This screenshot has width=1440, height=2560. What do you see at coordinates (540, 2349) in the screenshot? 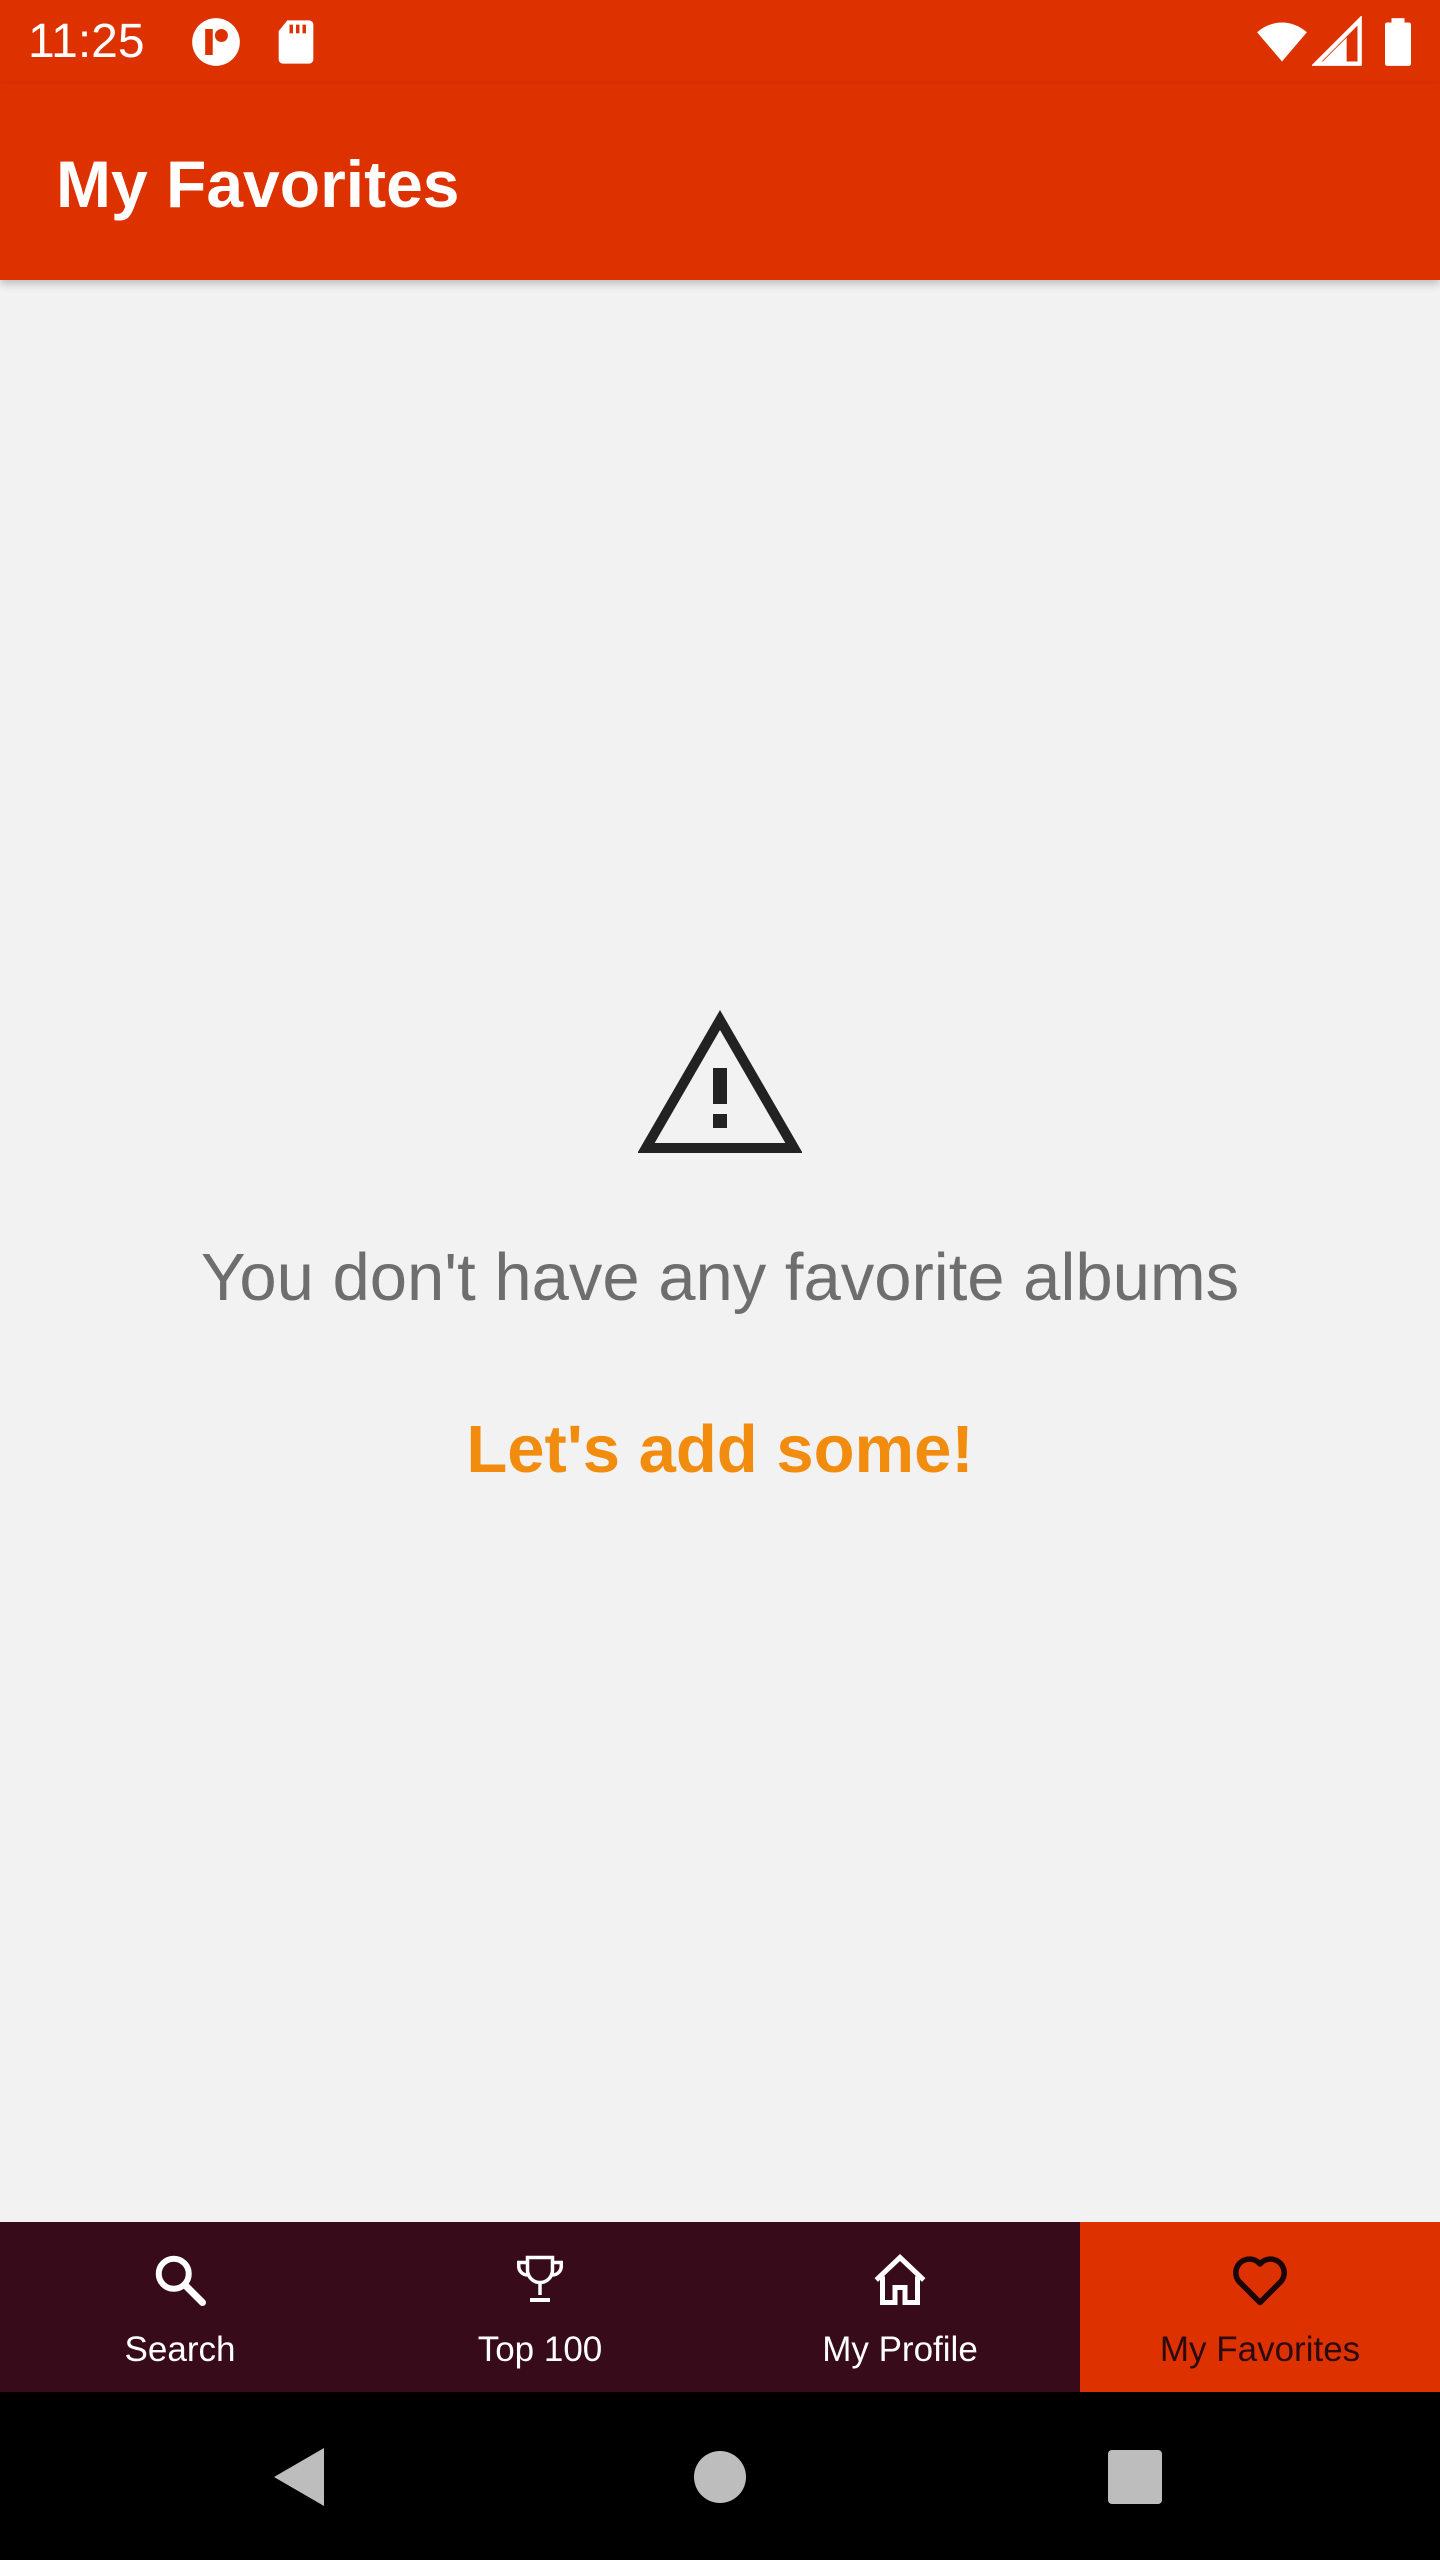
I see `nav-label-top-100: Top 100` at bounding box center [540, 2349].